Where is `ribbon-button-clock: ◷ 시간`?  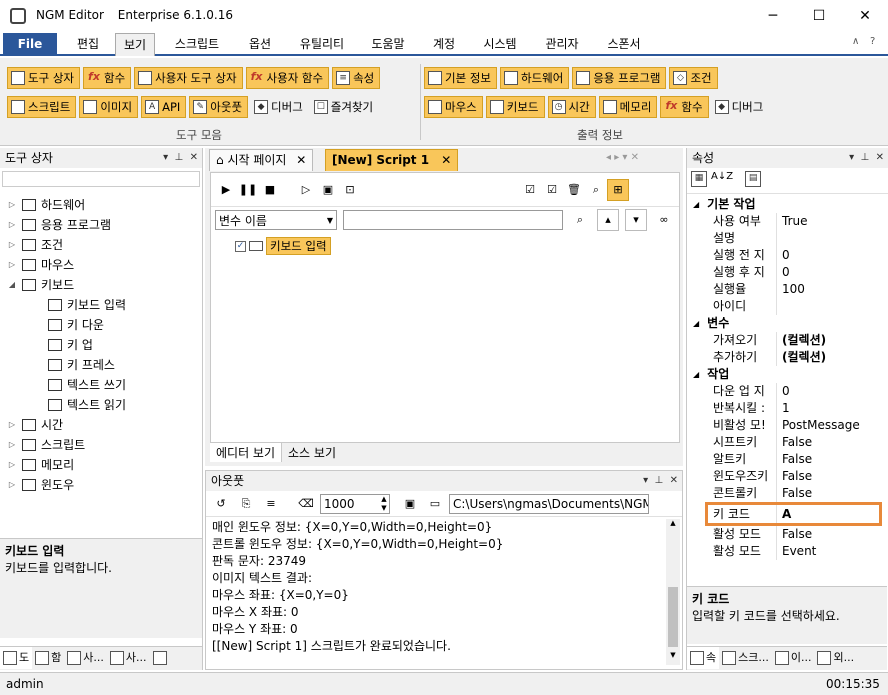 ribbon-button-clock: ◷ 시간 is located at coordinates (571, 107).